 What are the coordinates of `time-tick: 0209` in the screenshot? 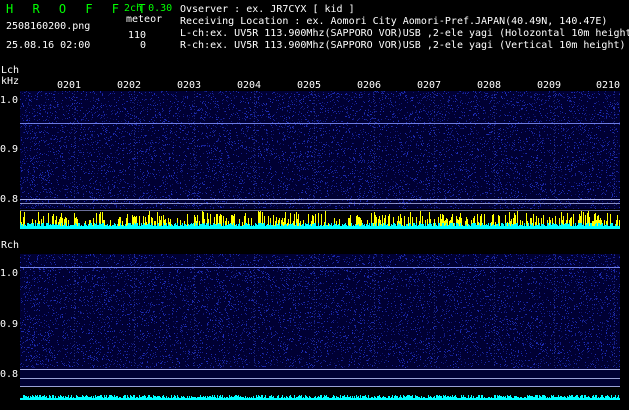 It's located at (549, 85).